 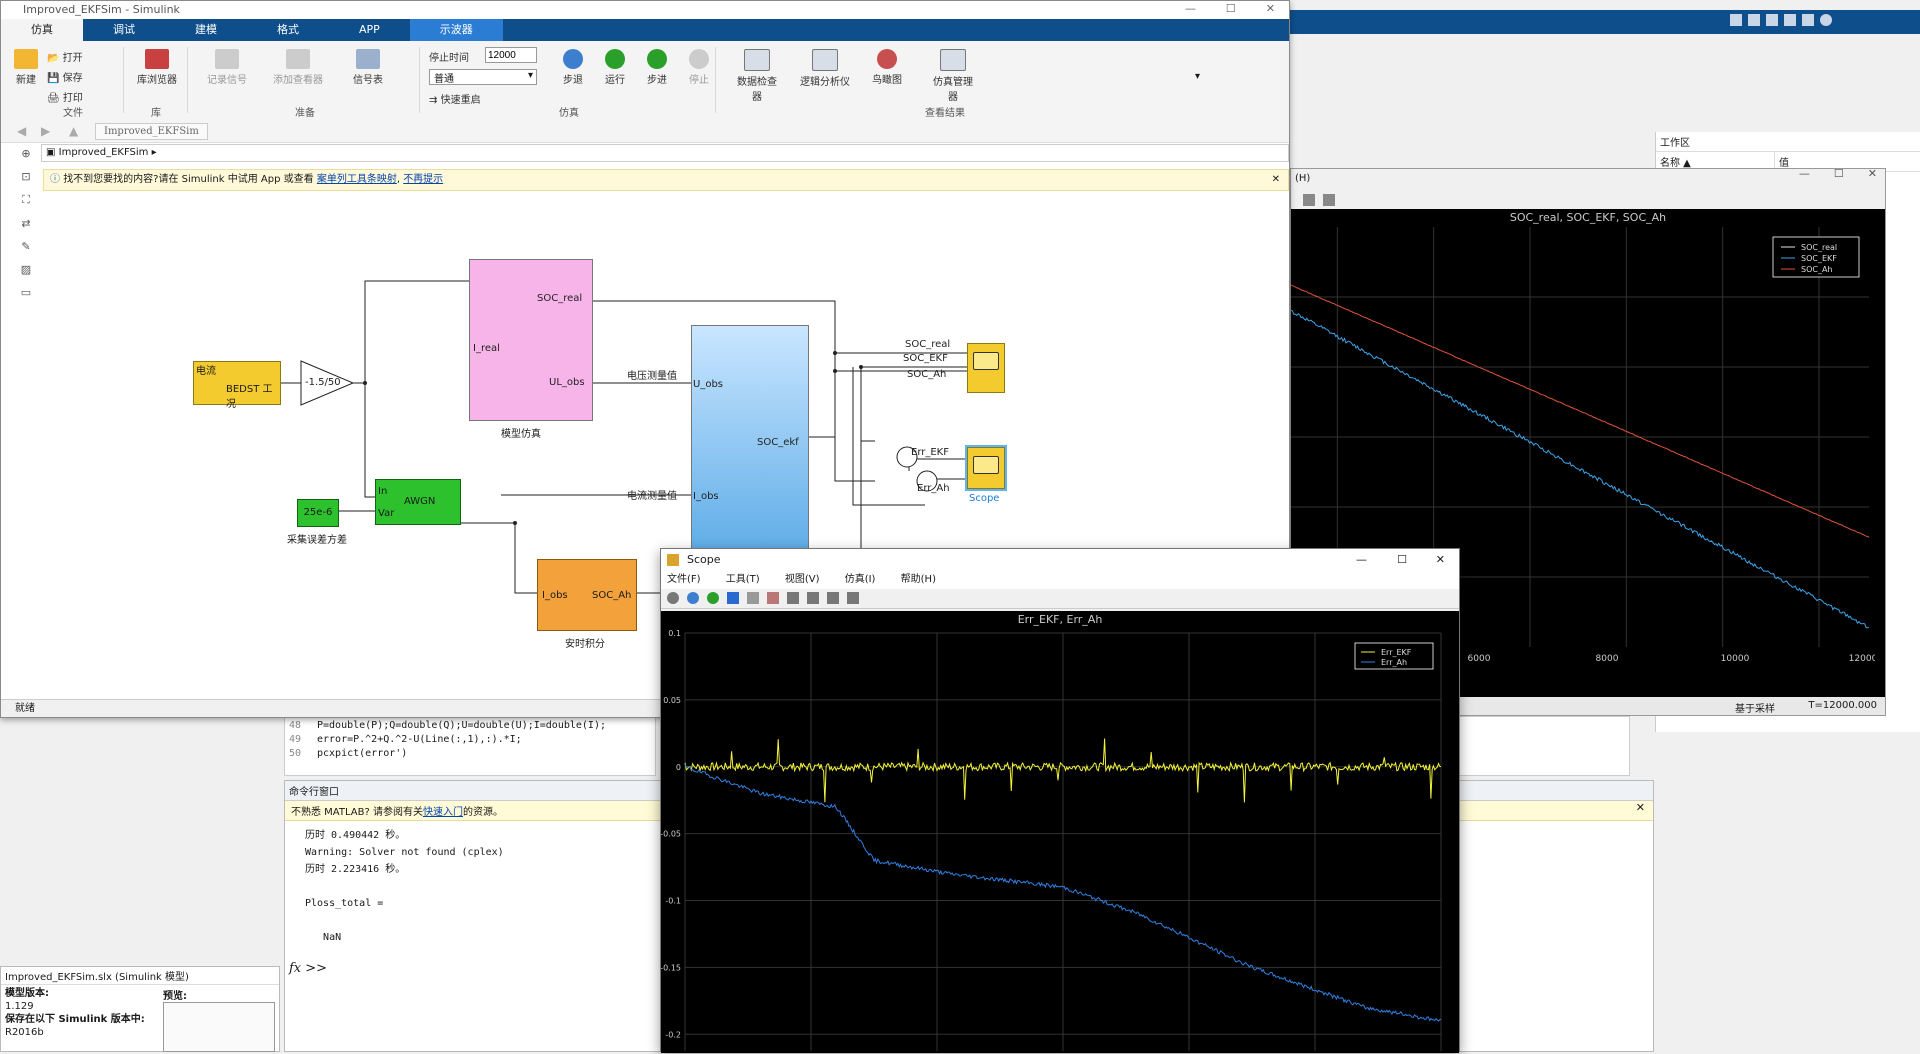 I want to click on new-button: 新建, so click(x=26, y=67).